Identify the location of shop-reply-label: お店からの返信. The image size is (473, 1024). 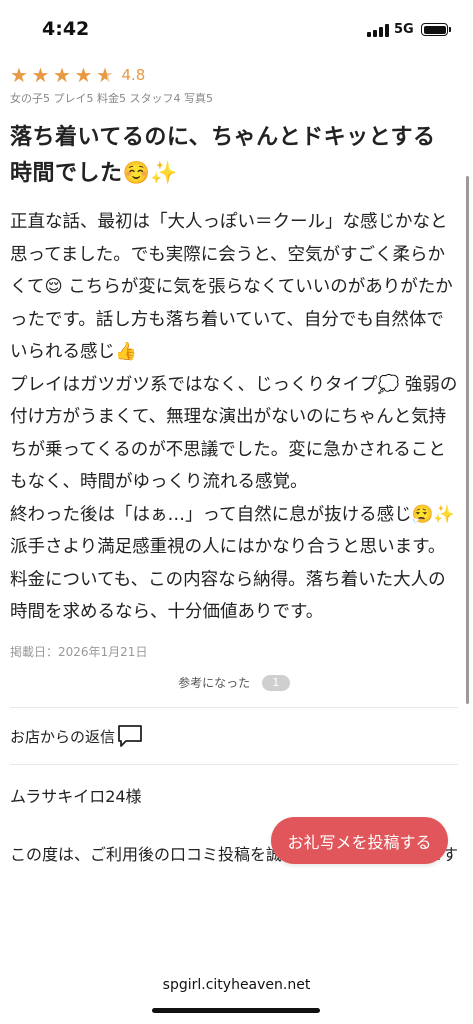
(63, 736).